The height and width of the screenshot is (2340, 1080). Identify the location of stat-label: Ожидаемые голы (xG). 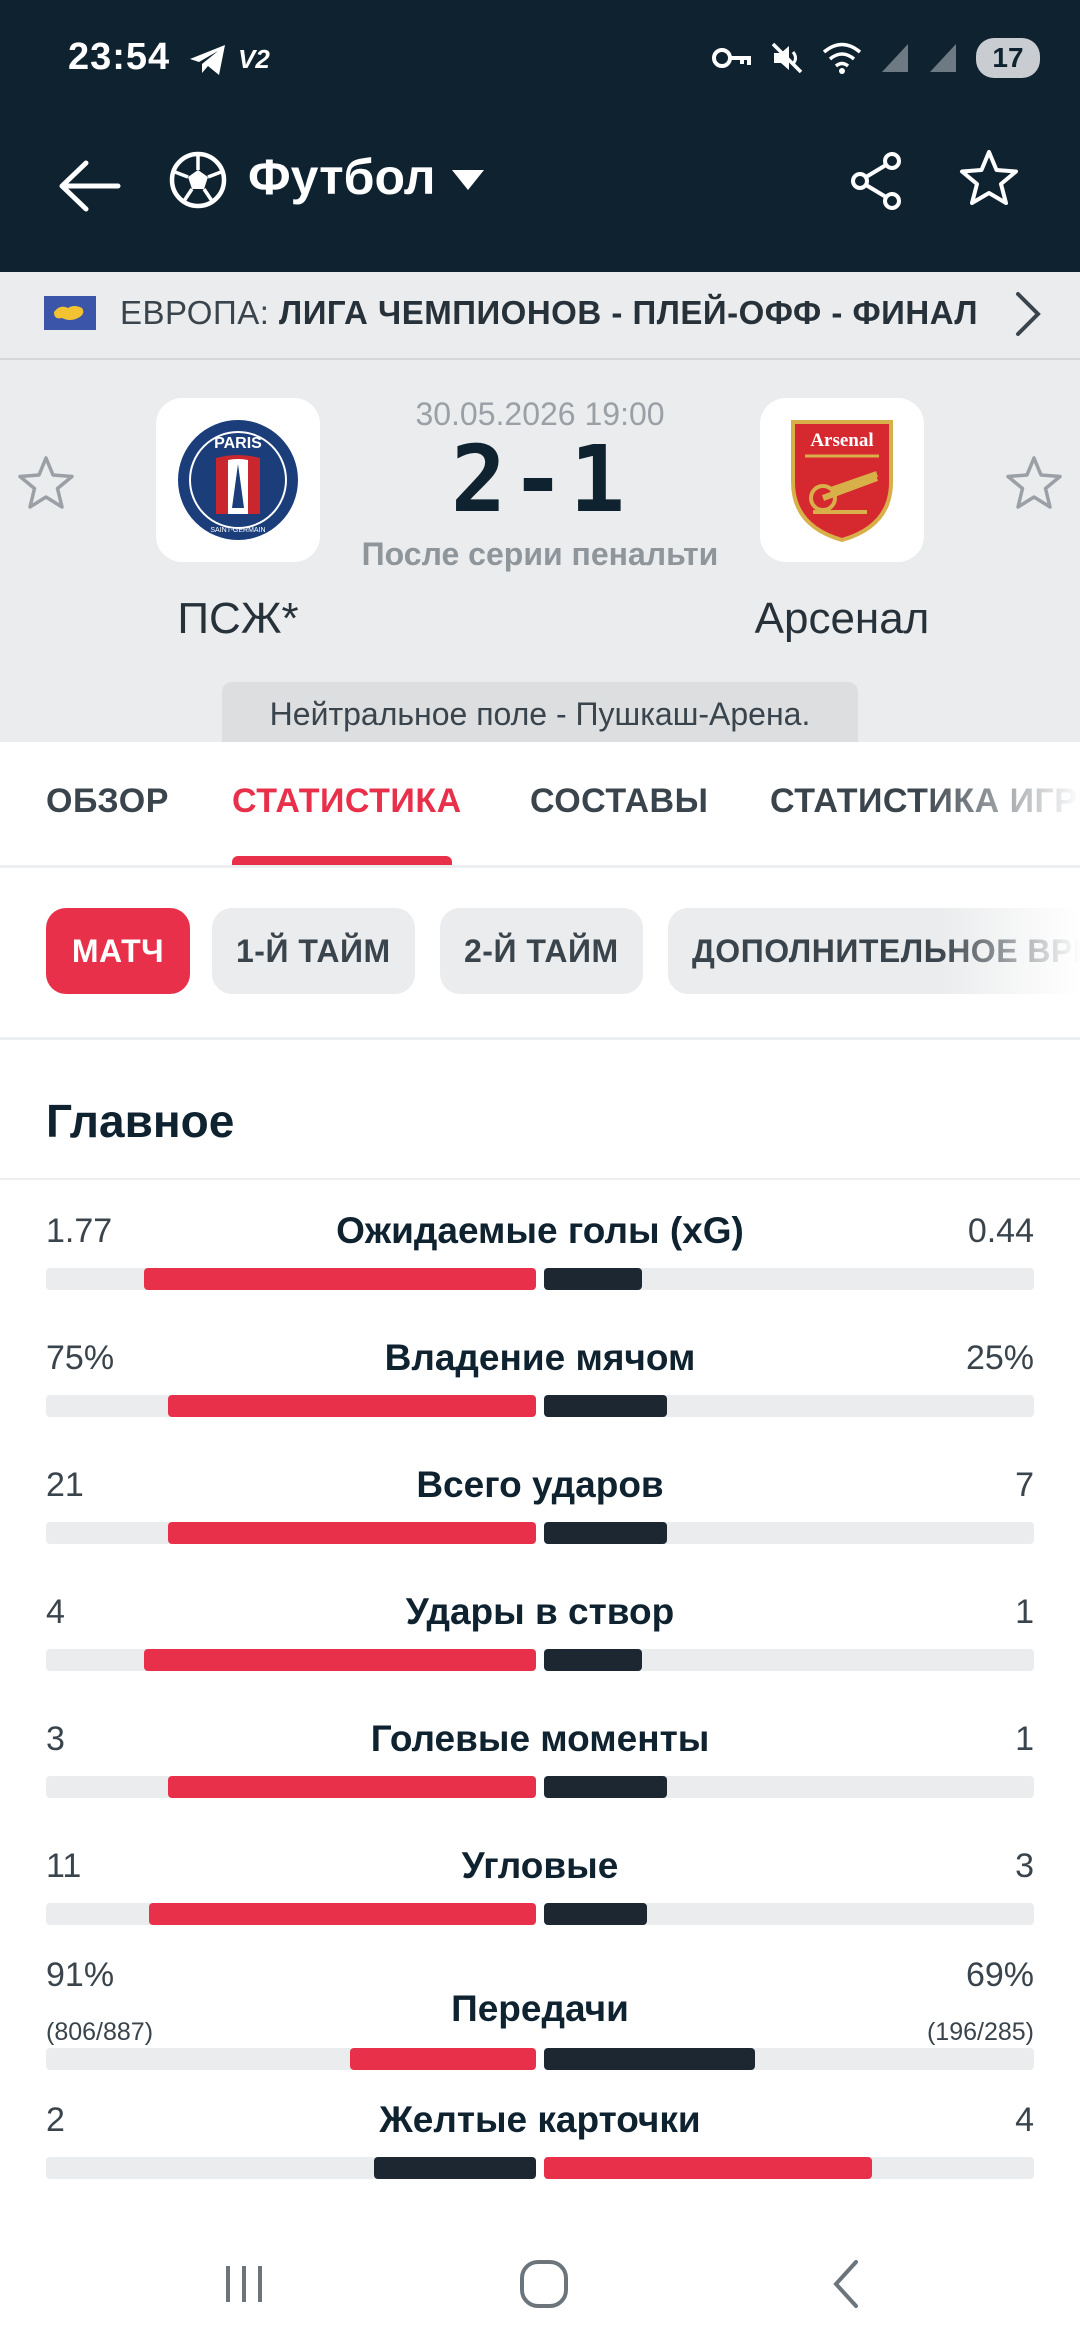
(540, 1230).